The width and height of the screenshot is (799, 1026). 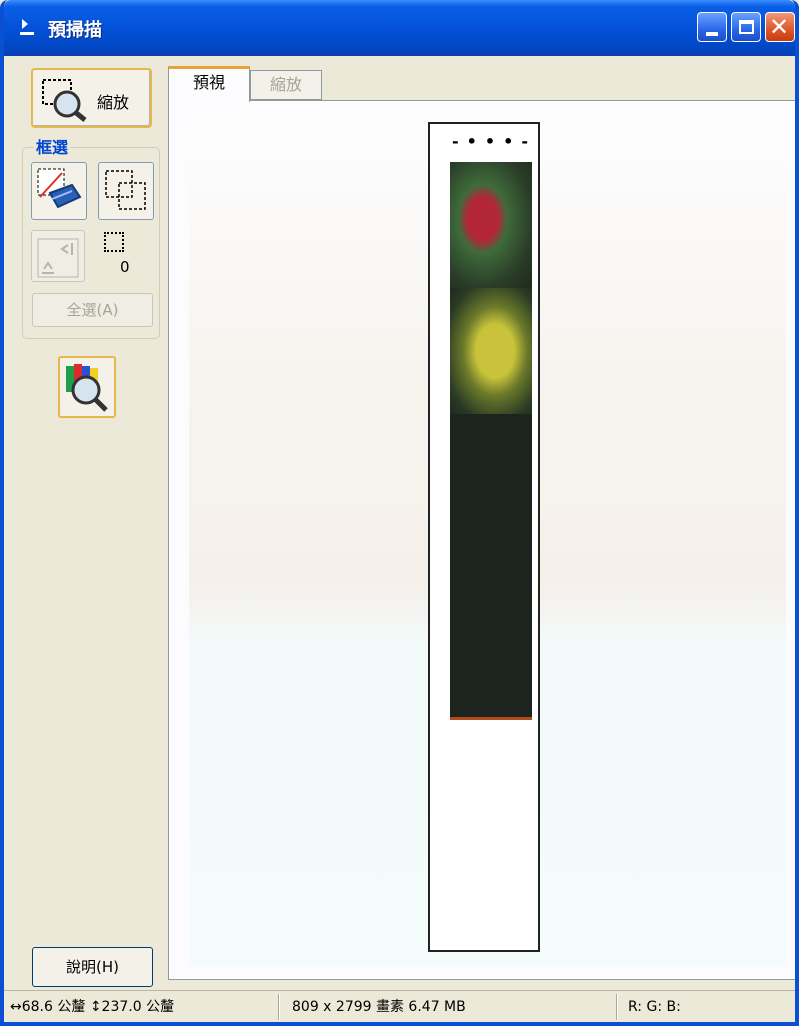 I want to click on close-button: ✕, so click(x=780, y=27).